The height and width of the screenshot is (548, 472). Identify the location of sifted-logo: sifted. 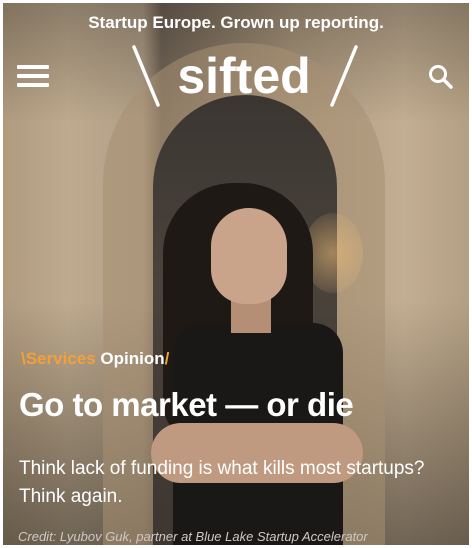
(244, 78).